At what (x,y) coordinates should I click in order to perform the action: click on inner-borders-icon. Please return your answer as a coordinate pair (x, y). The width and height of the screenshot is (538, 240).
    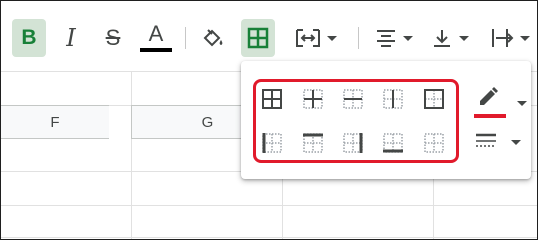
    Looking at the image, I should click on (313, 99).